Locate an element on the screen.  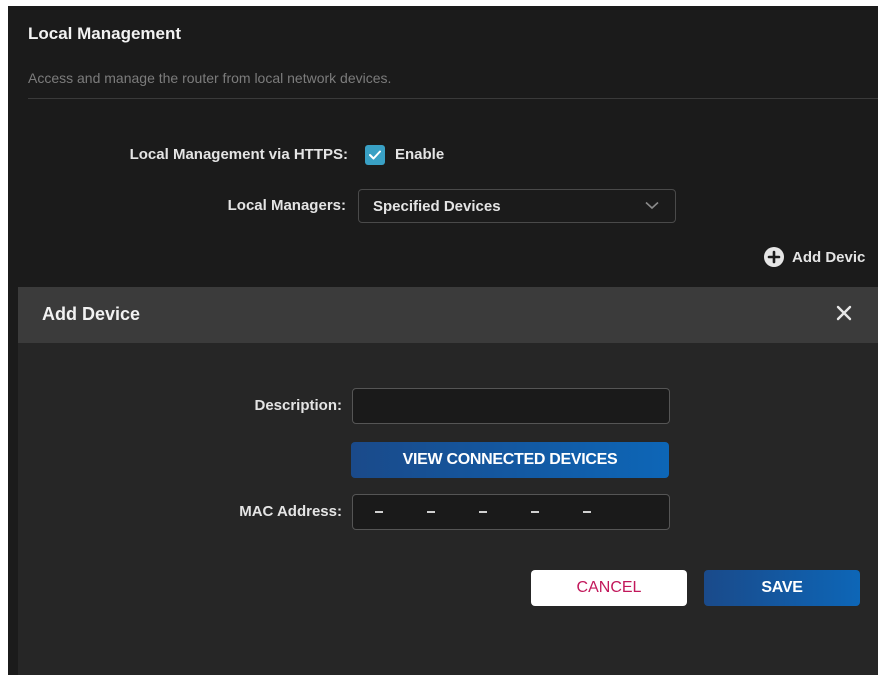
enable-checkbox is located at coordinates (375, 155).